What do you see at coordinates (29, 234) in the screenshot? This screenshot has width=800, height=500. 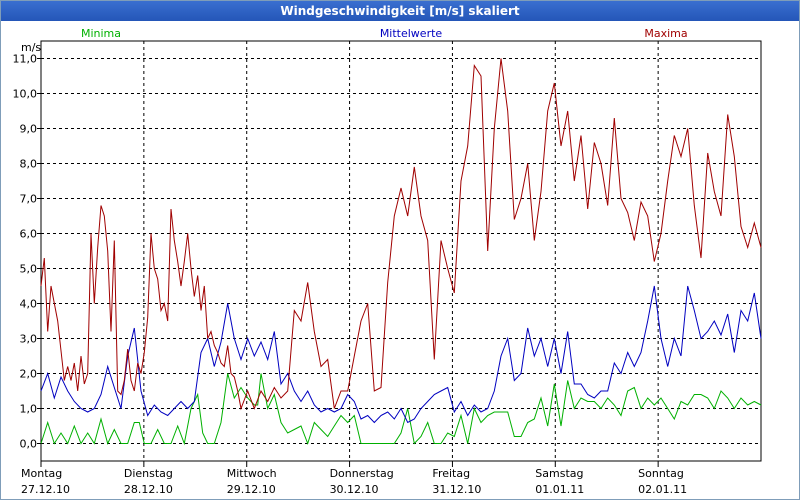 I see `y-tick-label: 6,0` at bounding box center [29, 234].